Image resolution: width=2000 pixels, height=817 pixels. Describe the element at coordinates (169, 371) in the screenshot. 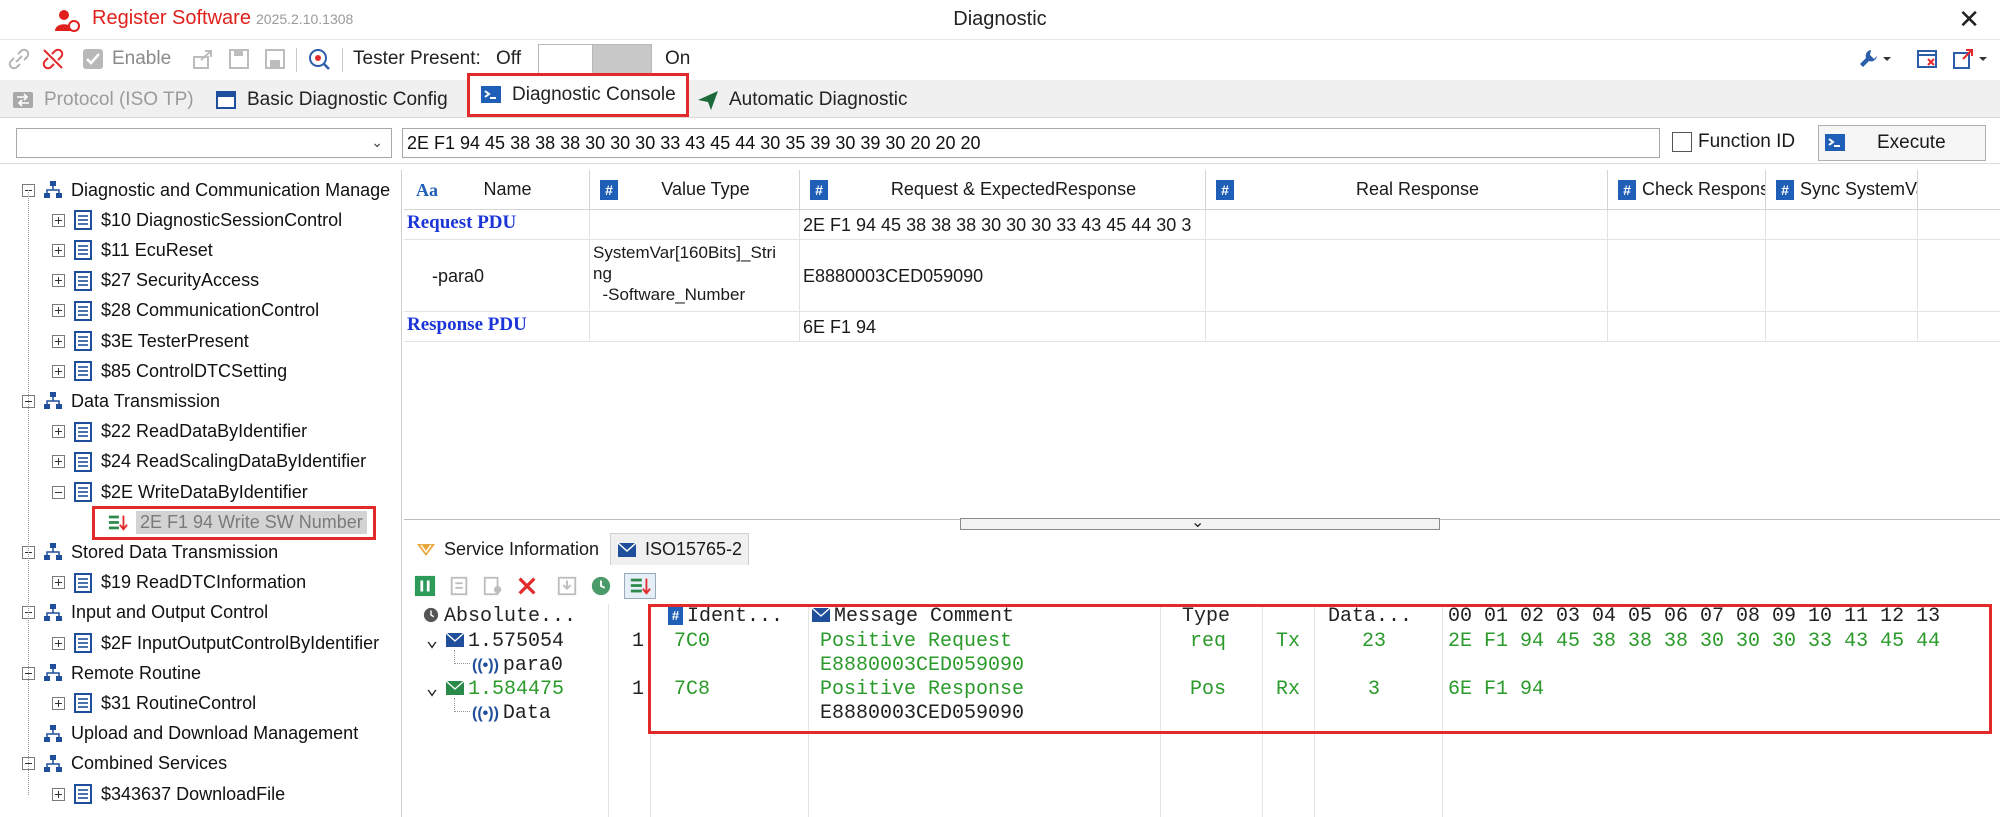

I see `tree-node: $85 ControlDTCSetting` at that location.